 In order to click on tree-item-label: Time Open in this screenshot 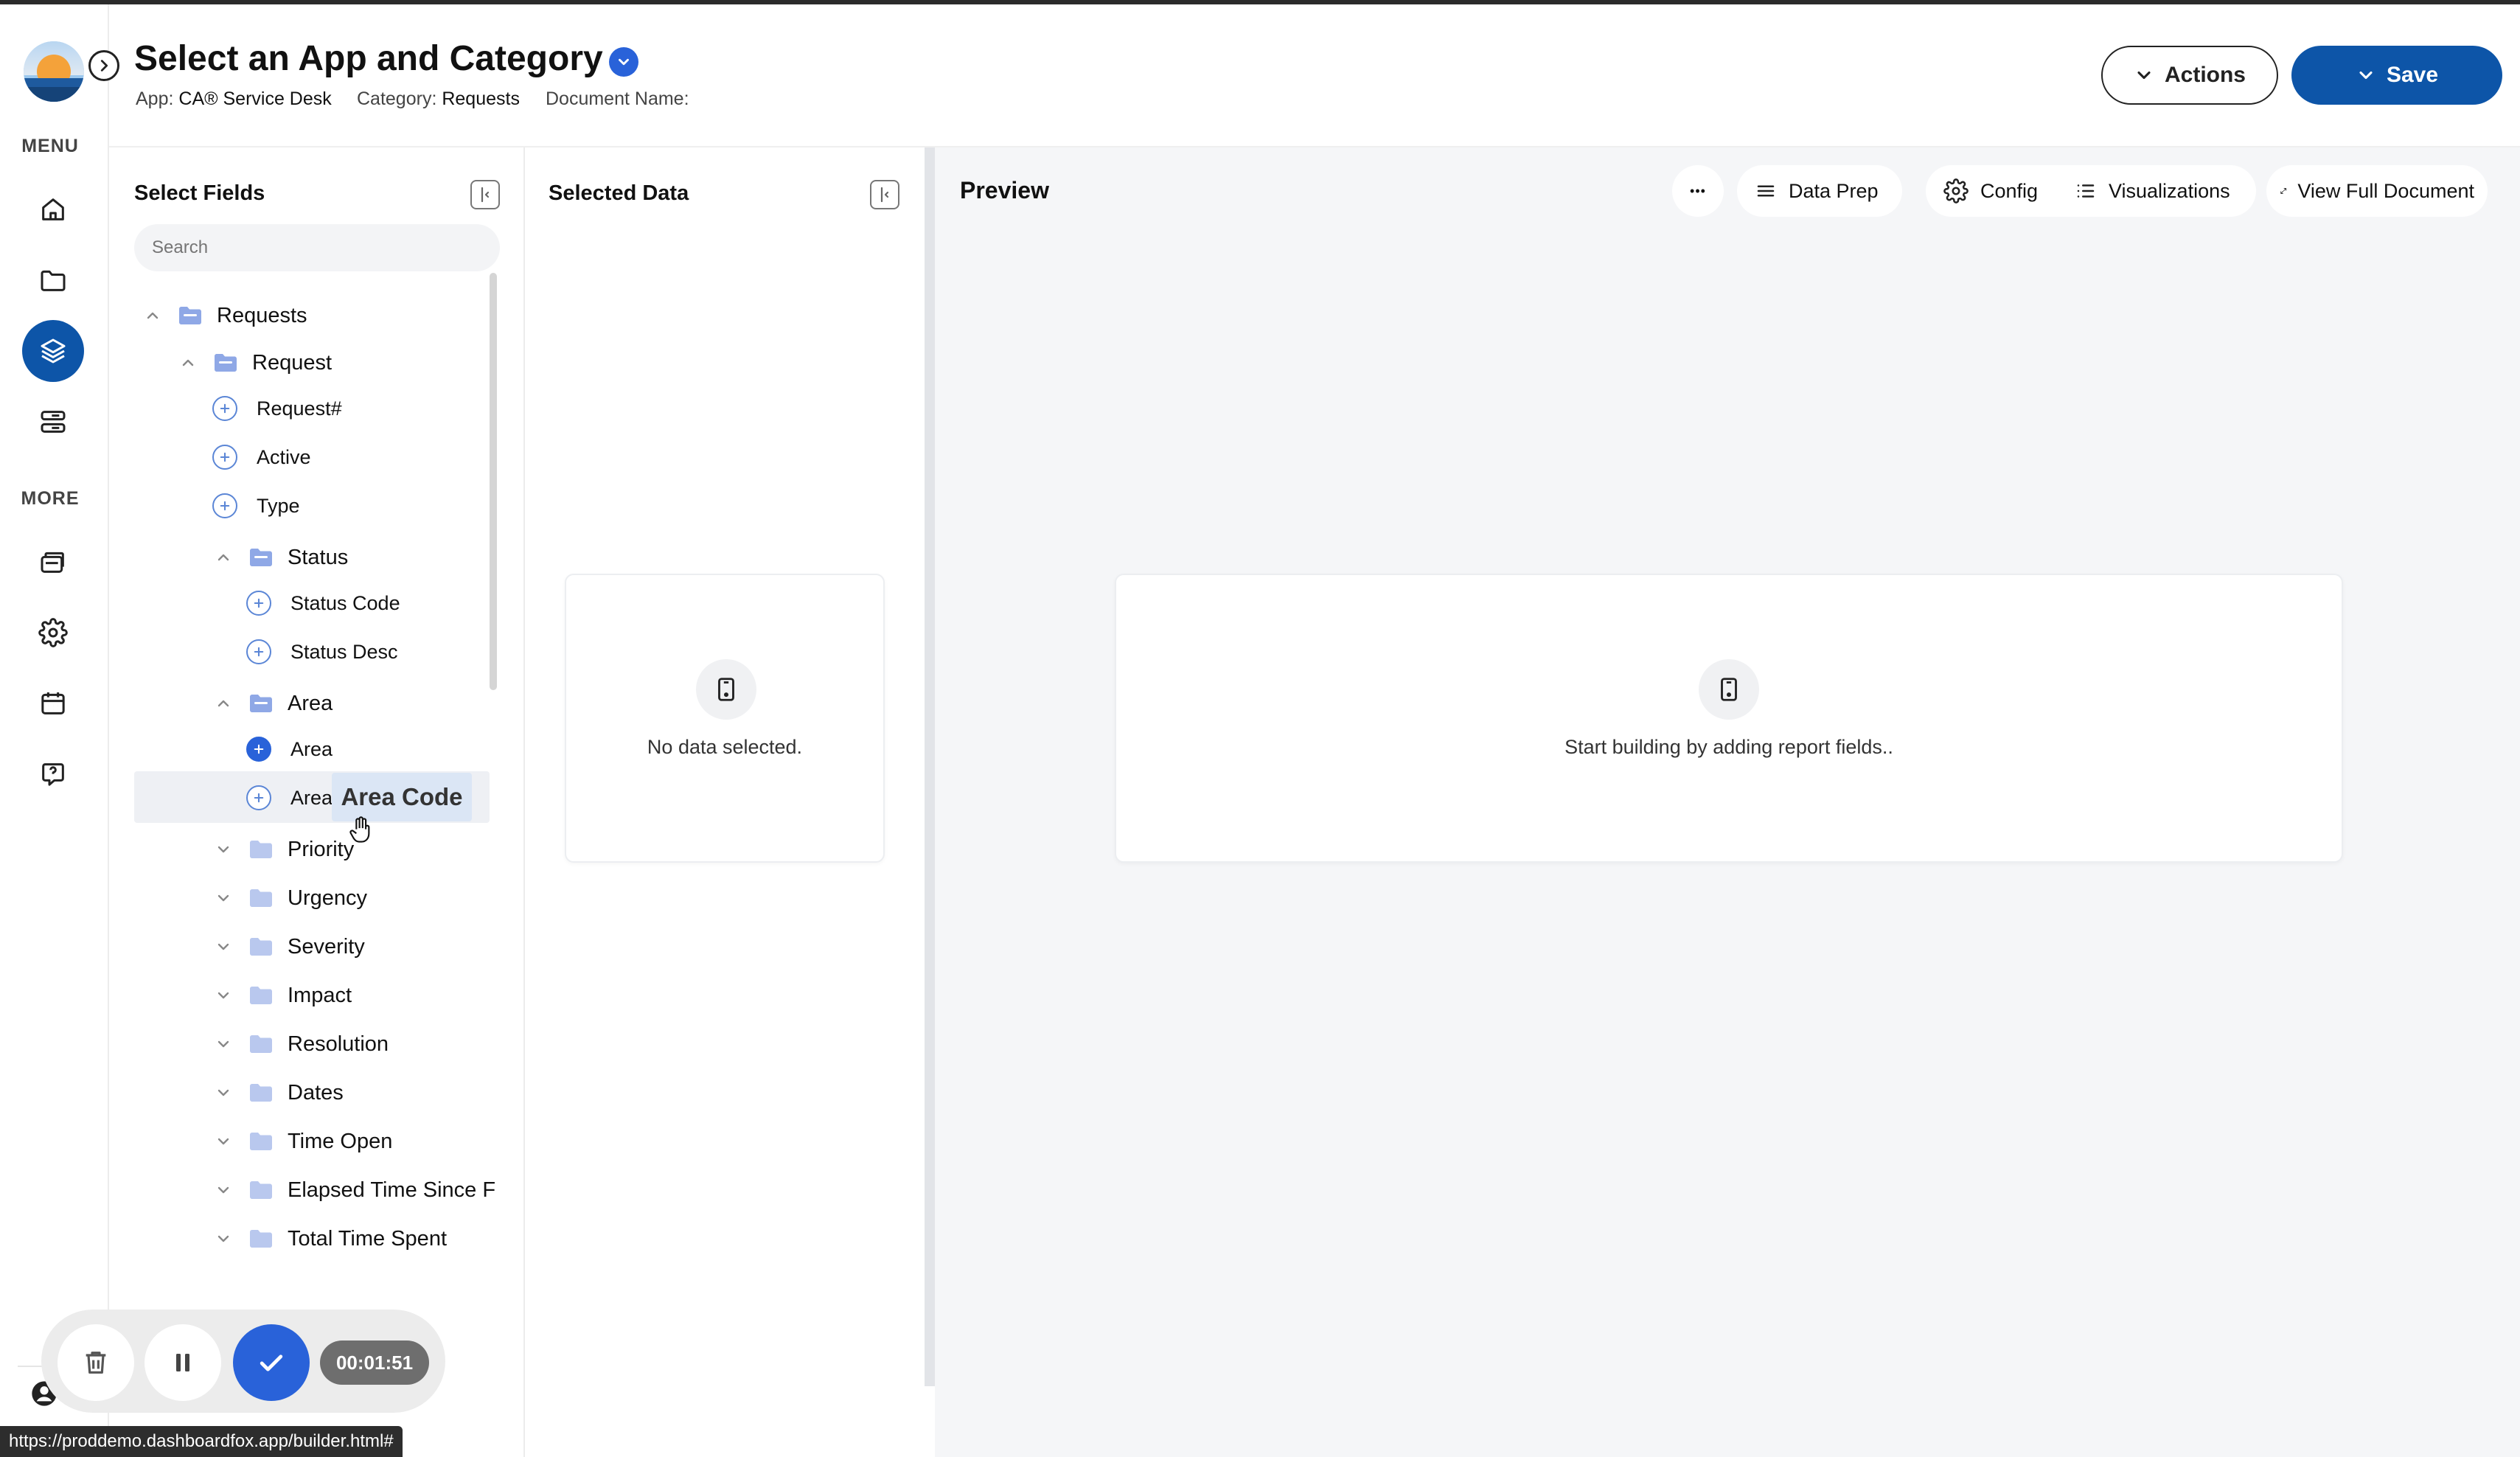, I will do `click(340, 1141)`.